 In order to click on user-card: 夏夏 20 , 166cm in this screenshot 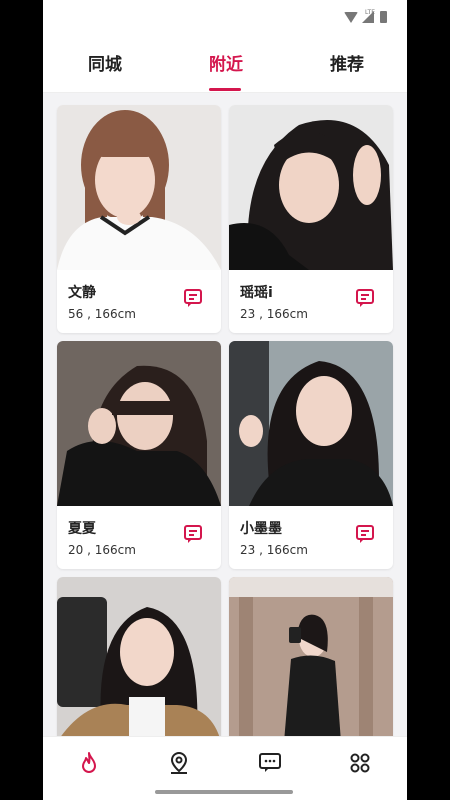, I will do `click(139, 455)`.